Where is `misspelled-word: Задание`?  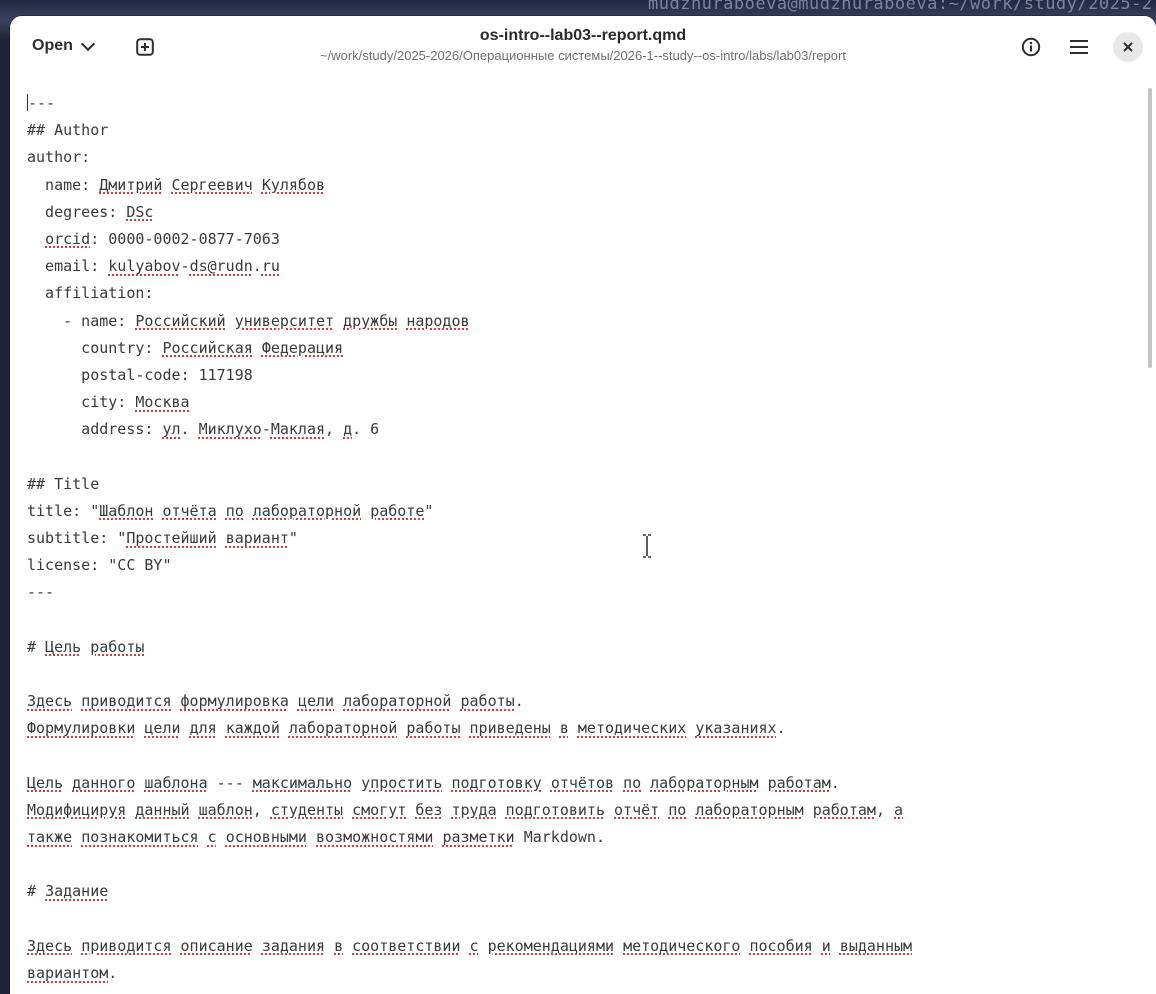
misspelled-word: Задание is located at coordinates (77, 891).